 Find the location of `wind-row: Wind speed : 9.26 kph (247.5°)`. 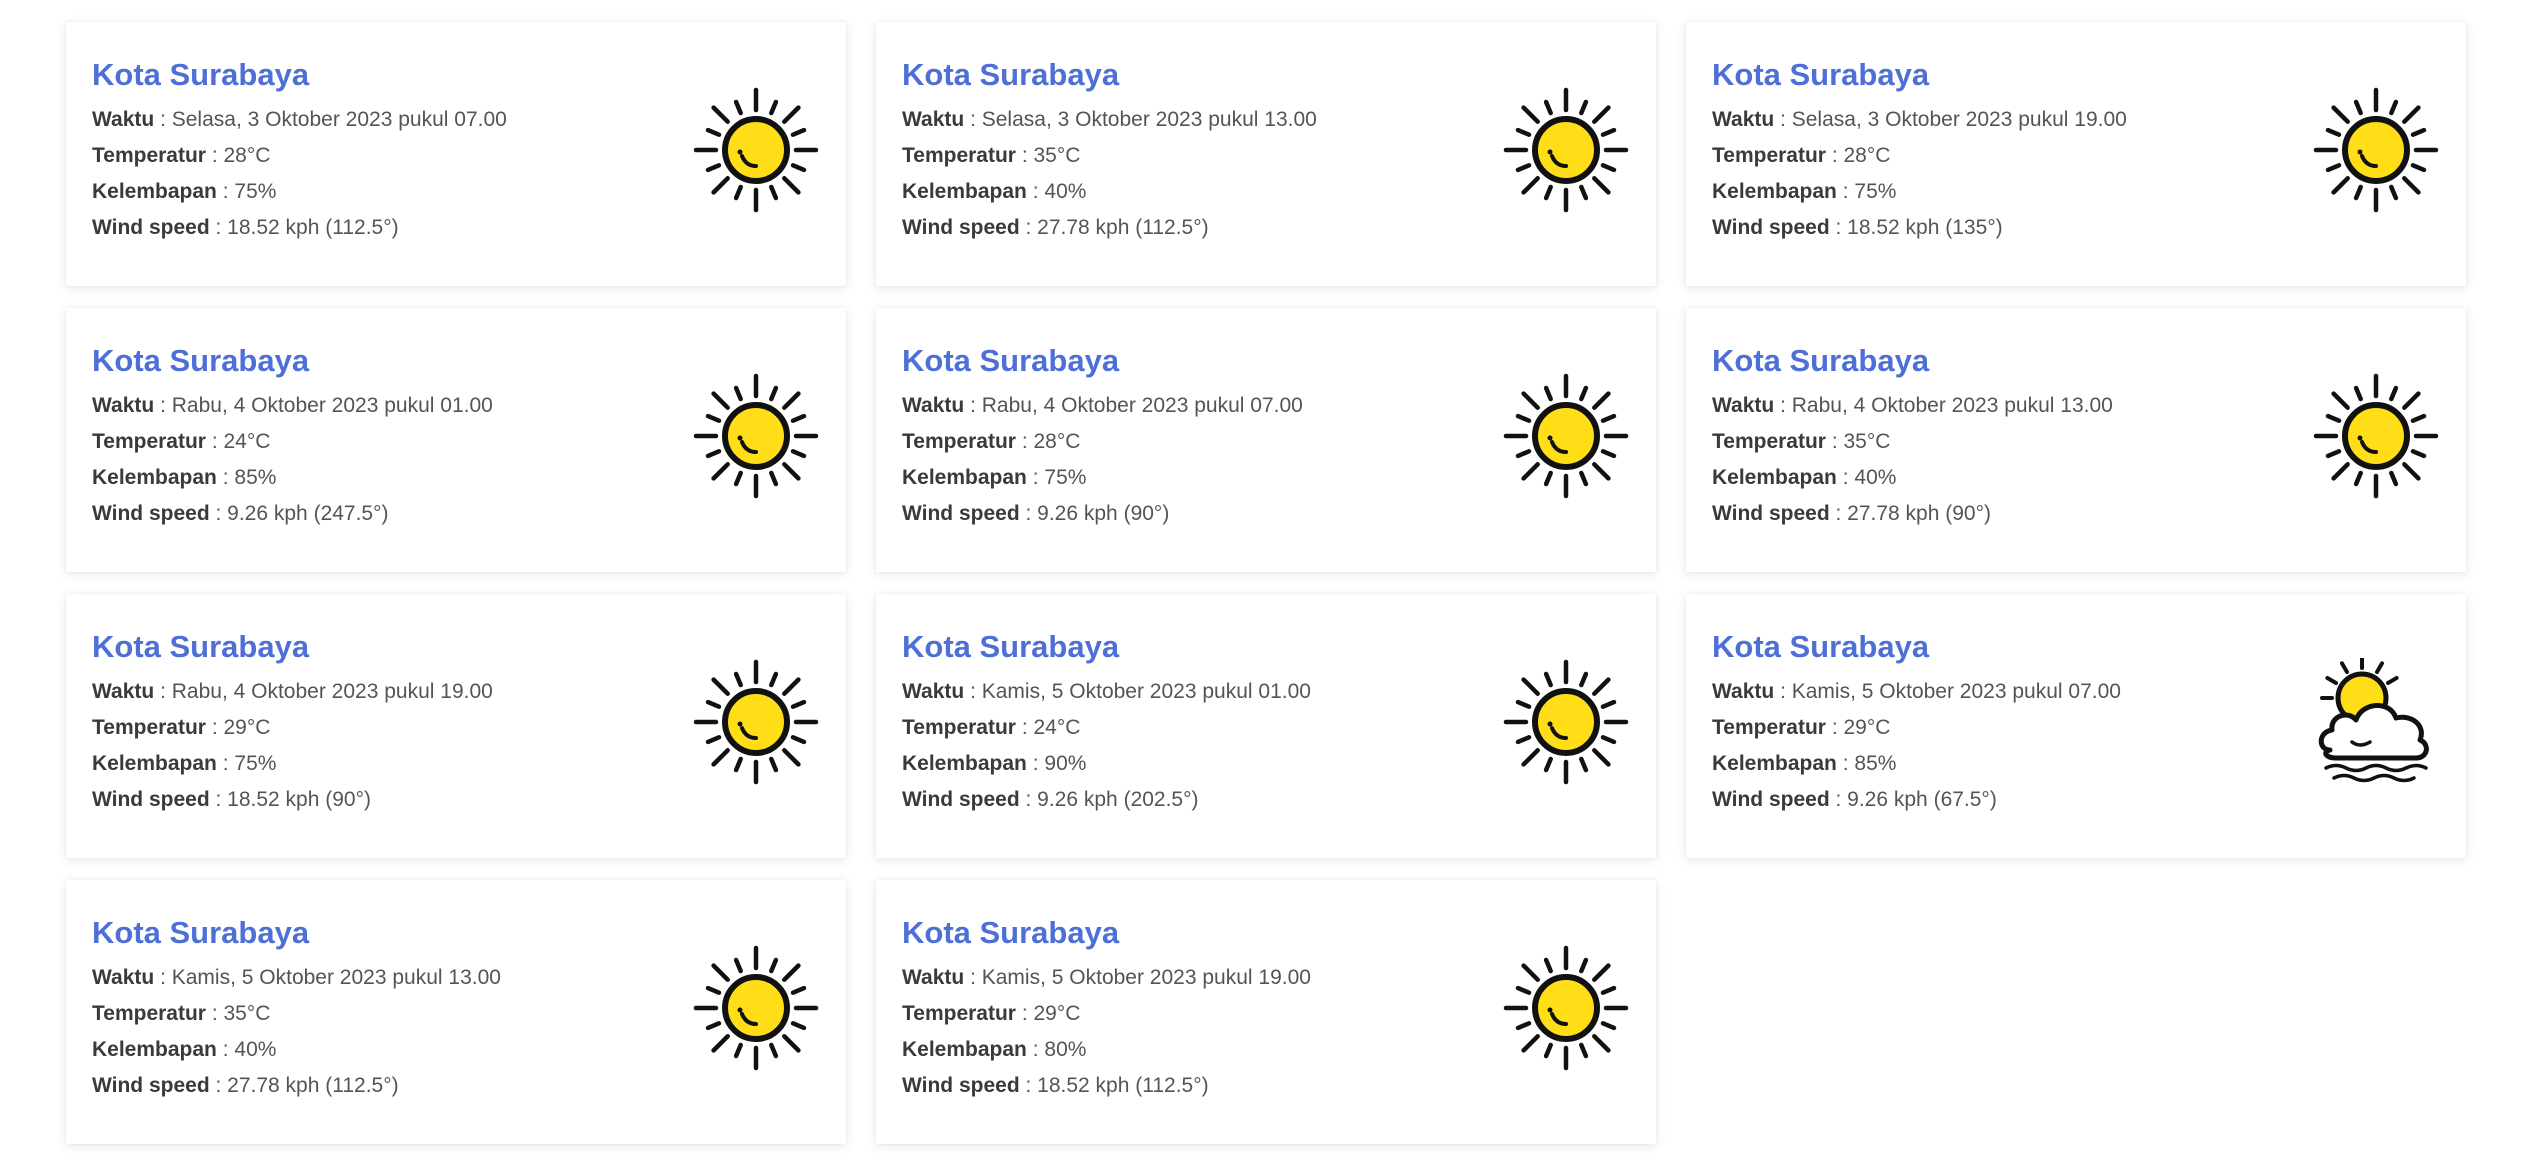

wind-row: Wind speed : 9.26 kph (247.5°) is located at coordinates (240, 514).